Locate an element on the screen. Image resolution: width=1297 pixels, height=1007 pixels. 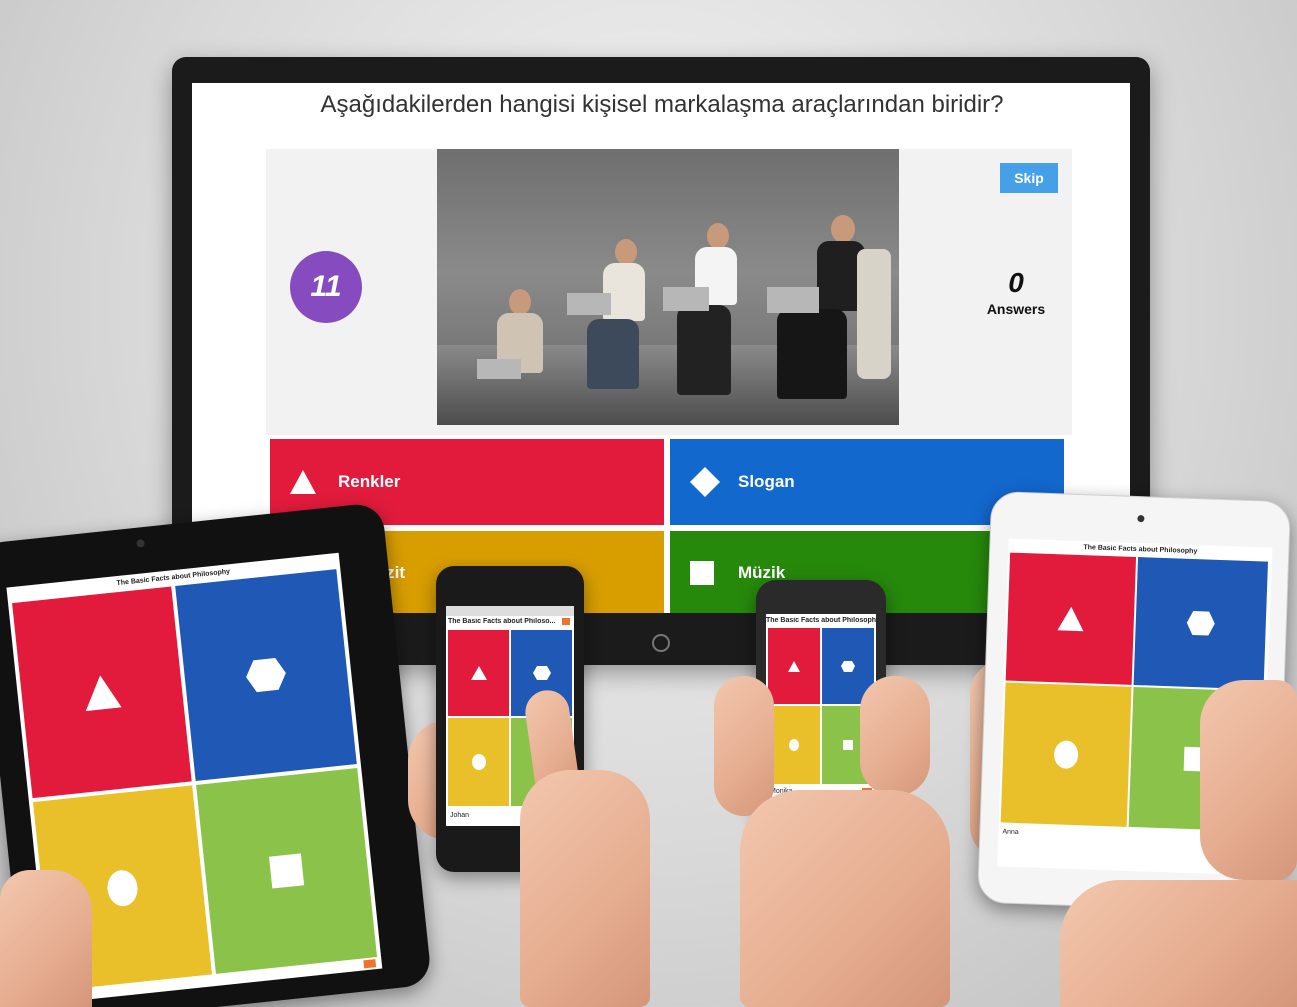
hand-right-thumb is located at coordinates (1248, 780).